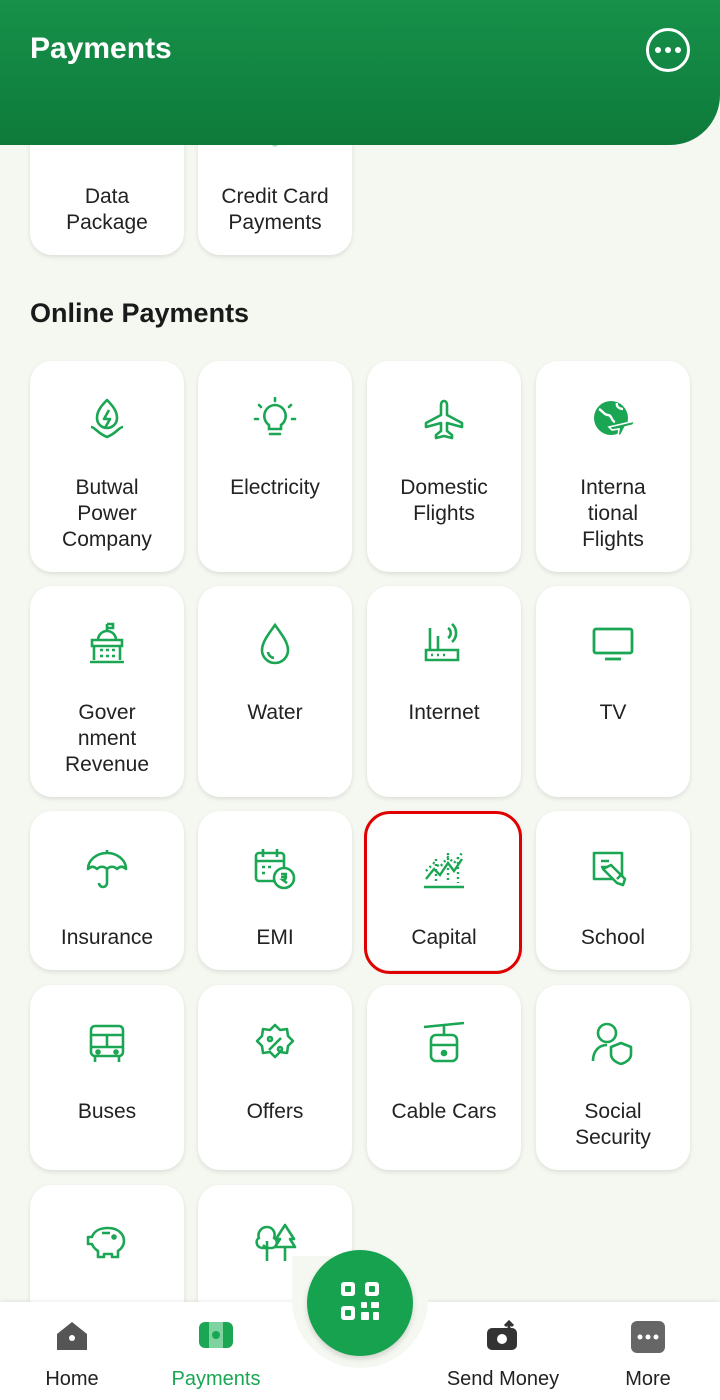 The width and height of the screenshot is (720, 1400). Describe the element at coordinates (503, 1336) in the screenshot. I see `send-money-icon` at that location.